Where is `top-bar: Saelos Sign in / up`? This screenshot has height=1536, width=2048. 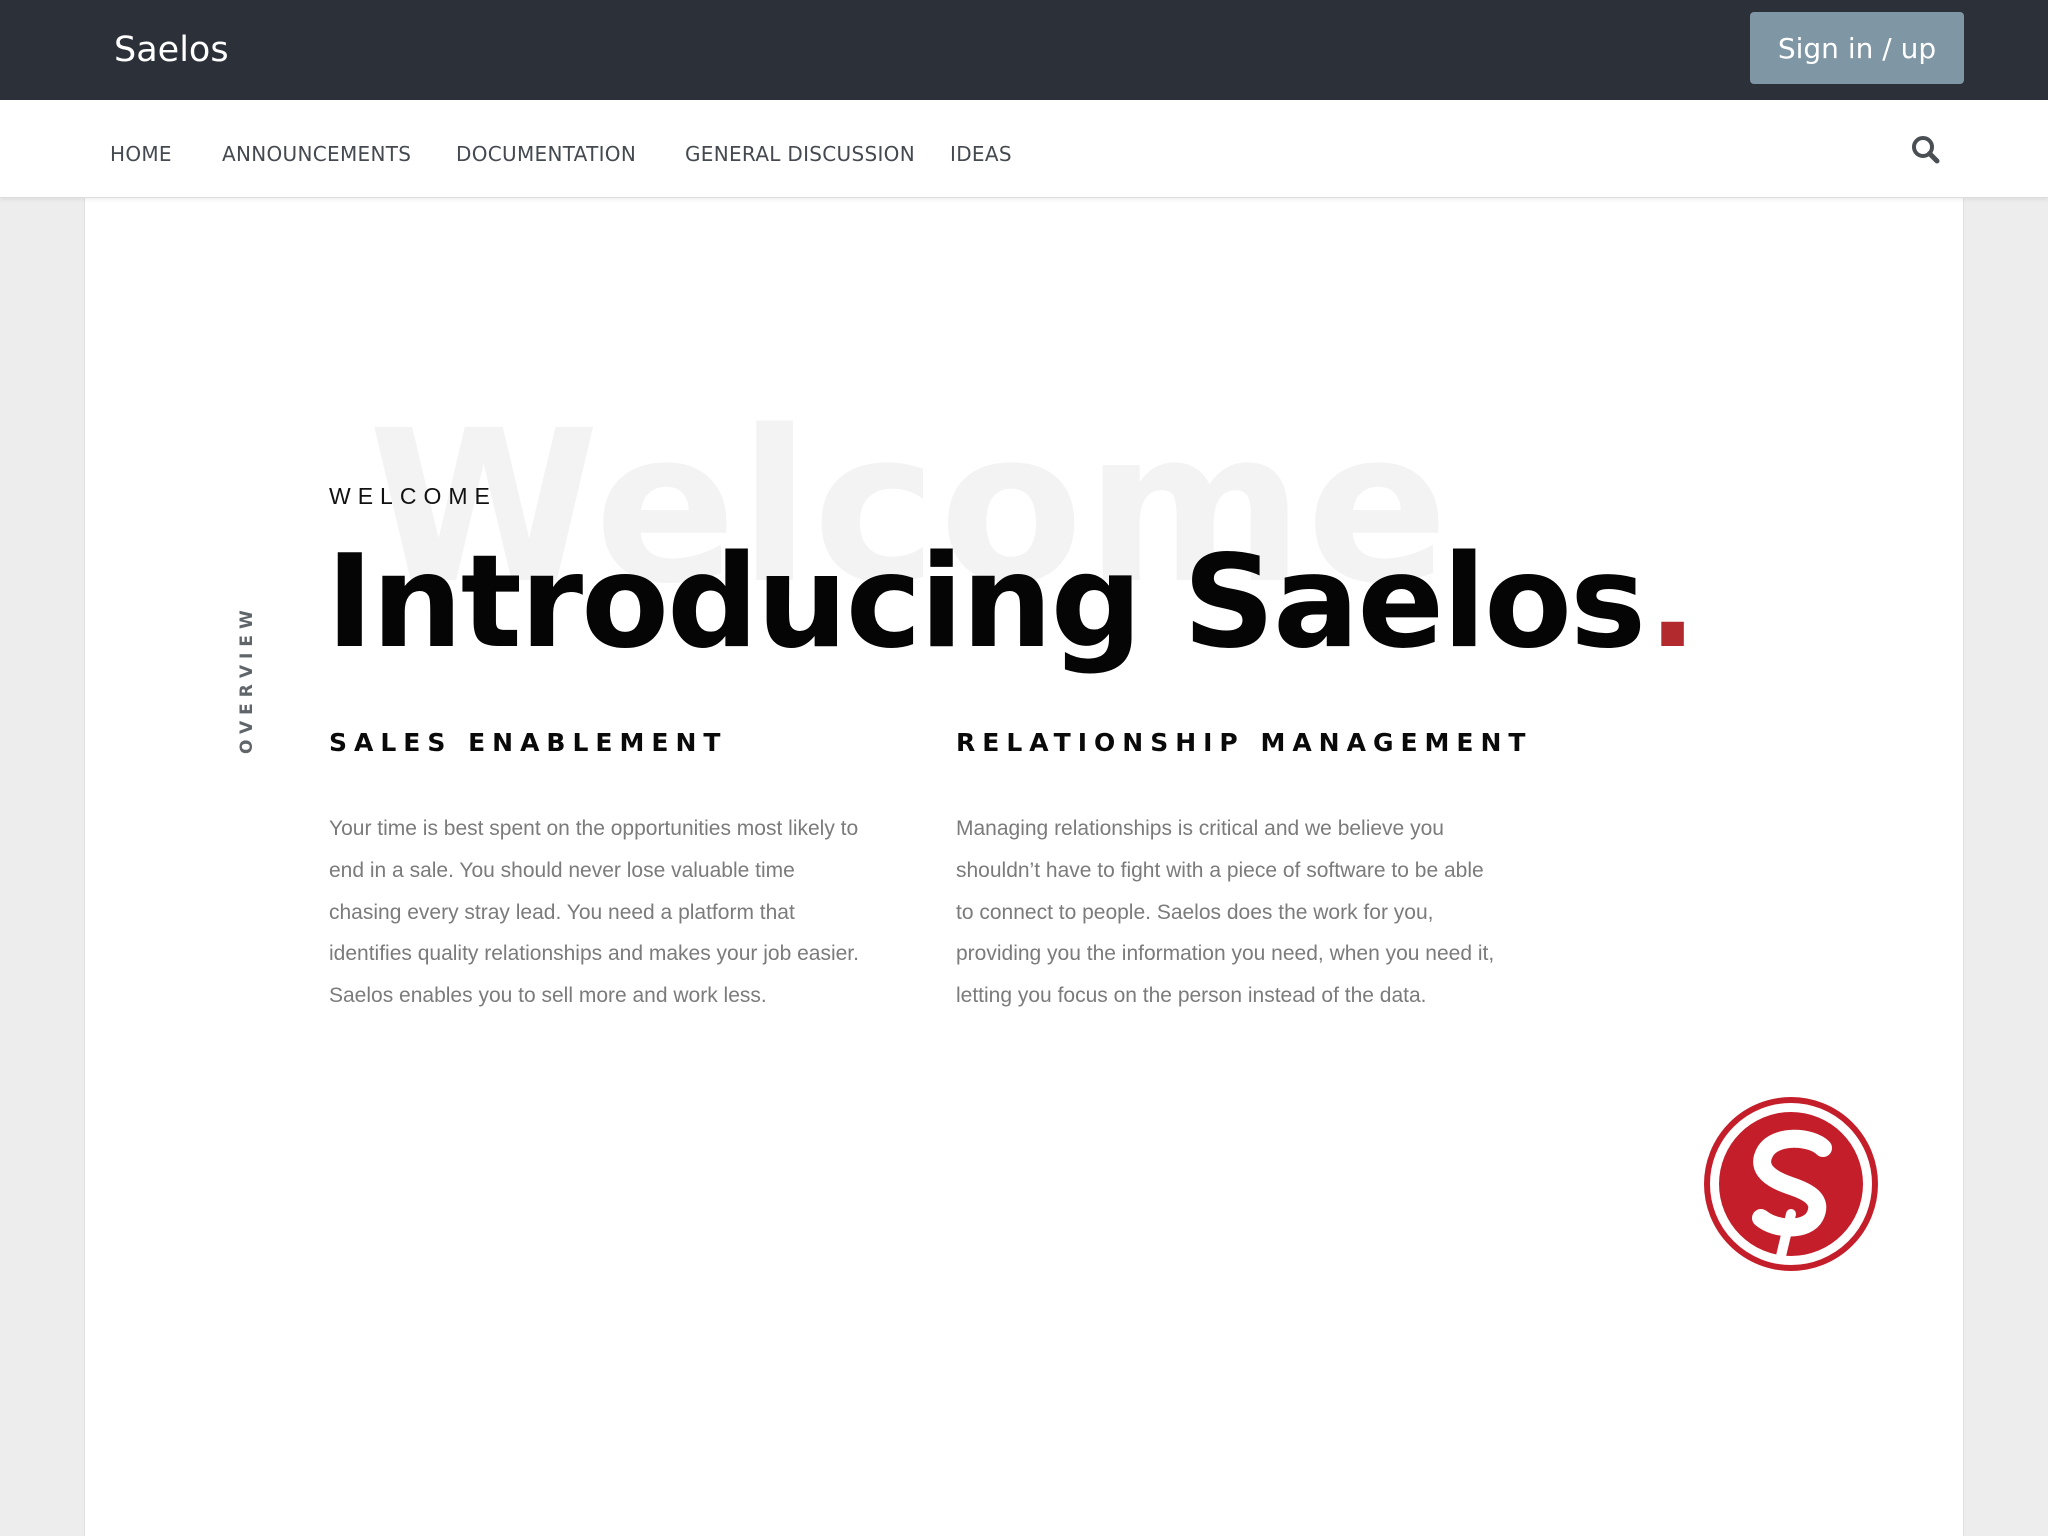
top-bar: Saelos Sign in / up is located at coordinates (1024, 50).